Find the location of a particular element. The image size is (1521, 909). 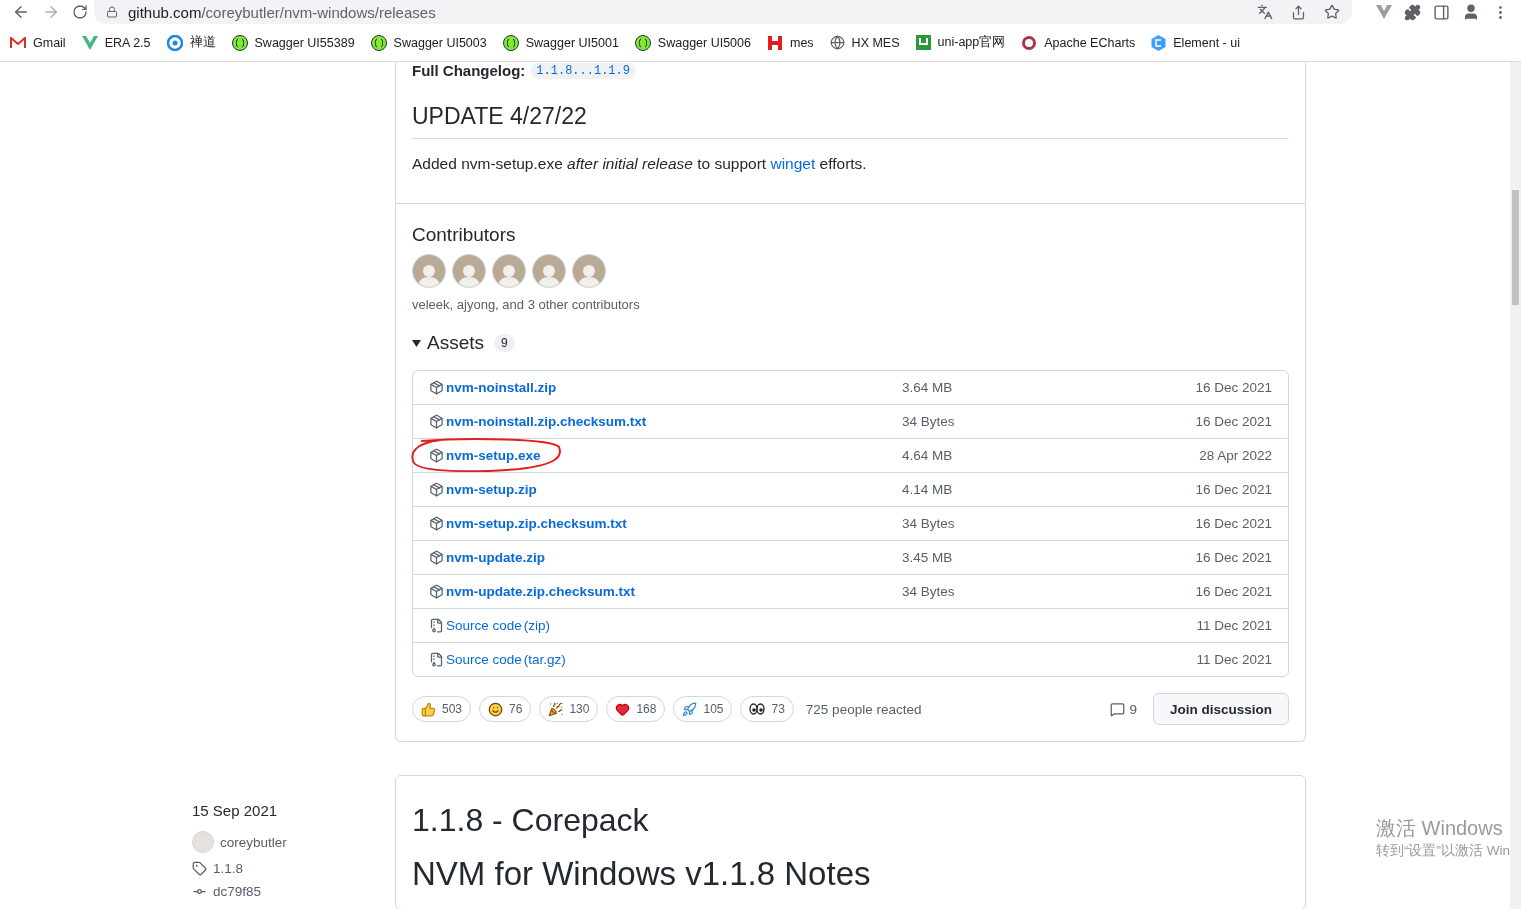

comments-link: 9 is located at coordinates (1123, 709).